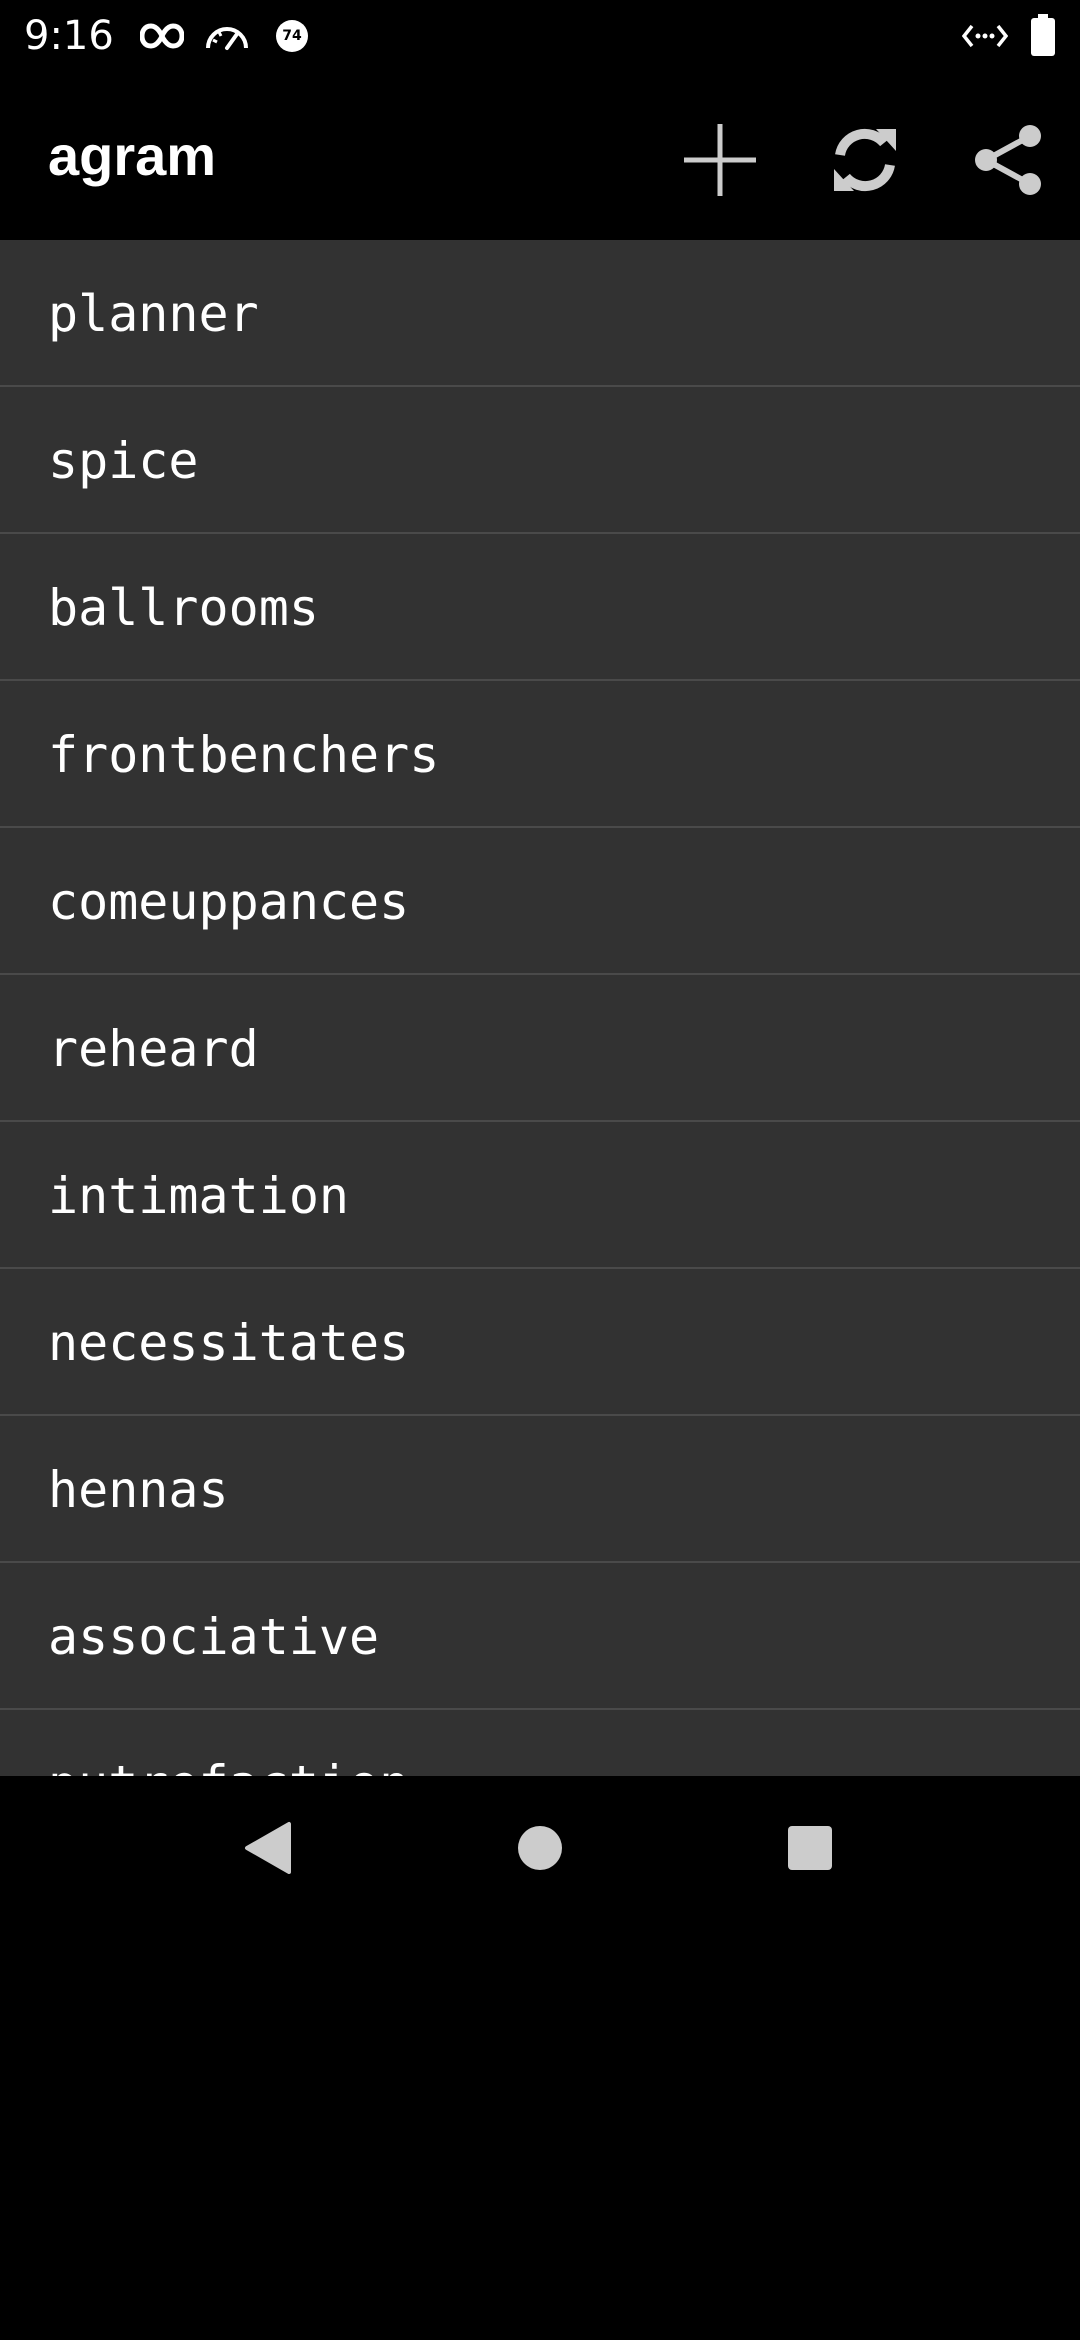 The image size is (1080, 2340). Describe the element at coordinates (199, 1196) in the screenshot. I see `list-item-label: intimation` at that location.